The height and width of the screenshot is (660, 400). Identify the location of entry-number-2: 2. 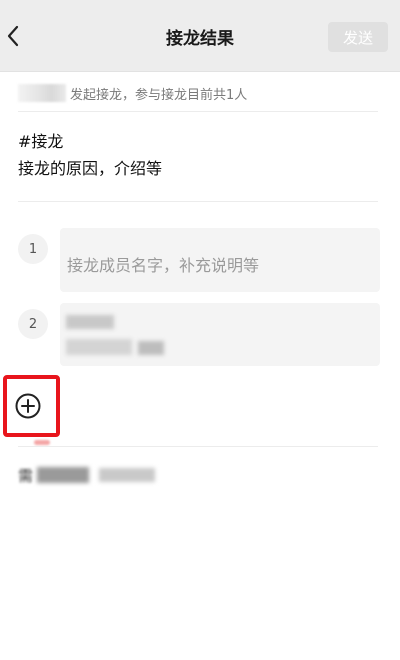
(33, 324).